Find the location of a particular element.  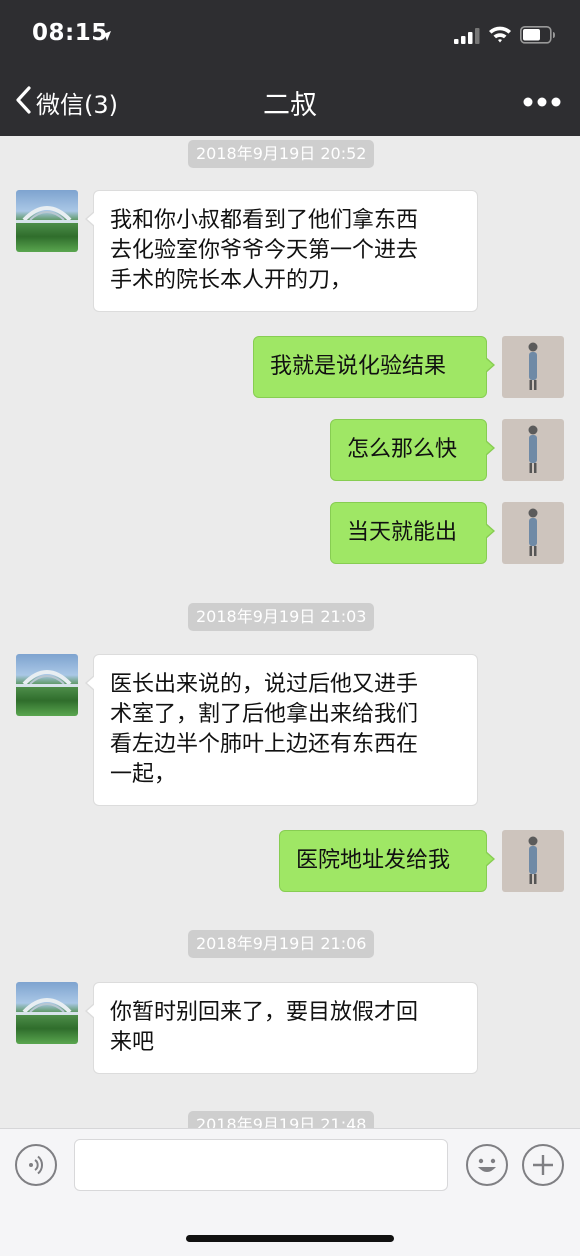

message-text: 一起， is located at coordinates (143, 774).